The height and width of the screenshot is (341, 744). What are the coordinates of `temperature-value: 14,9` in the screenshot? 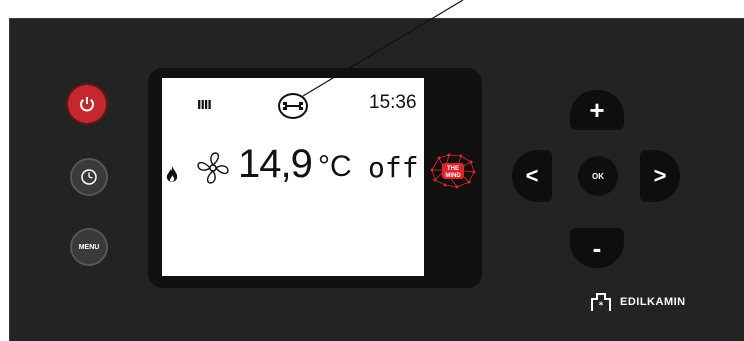 It's located at (275, 164).